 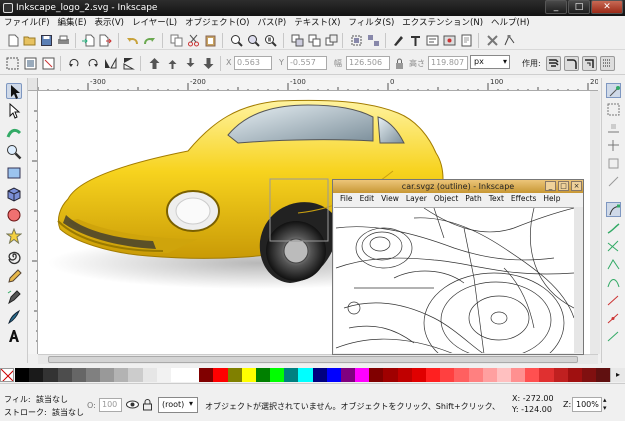 I want to click on zoom-tool-icon, so click(x=14, y=152).